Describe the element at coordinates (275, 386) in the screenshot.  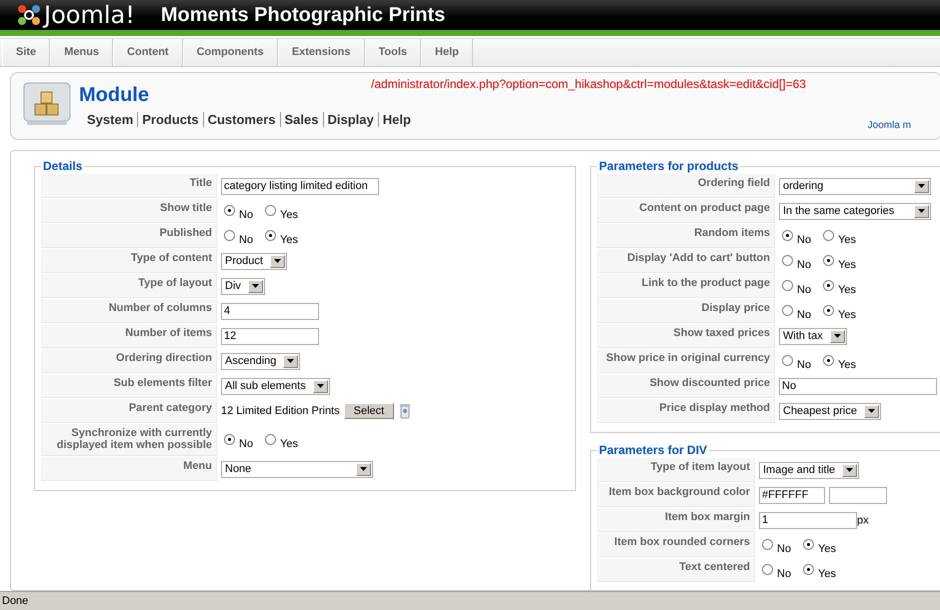
I see `dropdown: All sub elements` at that location.